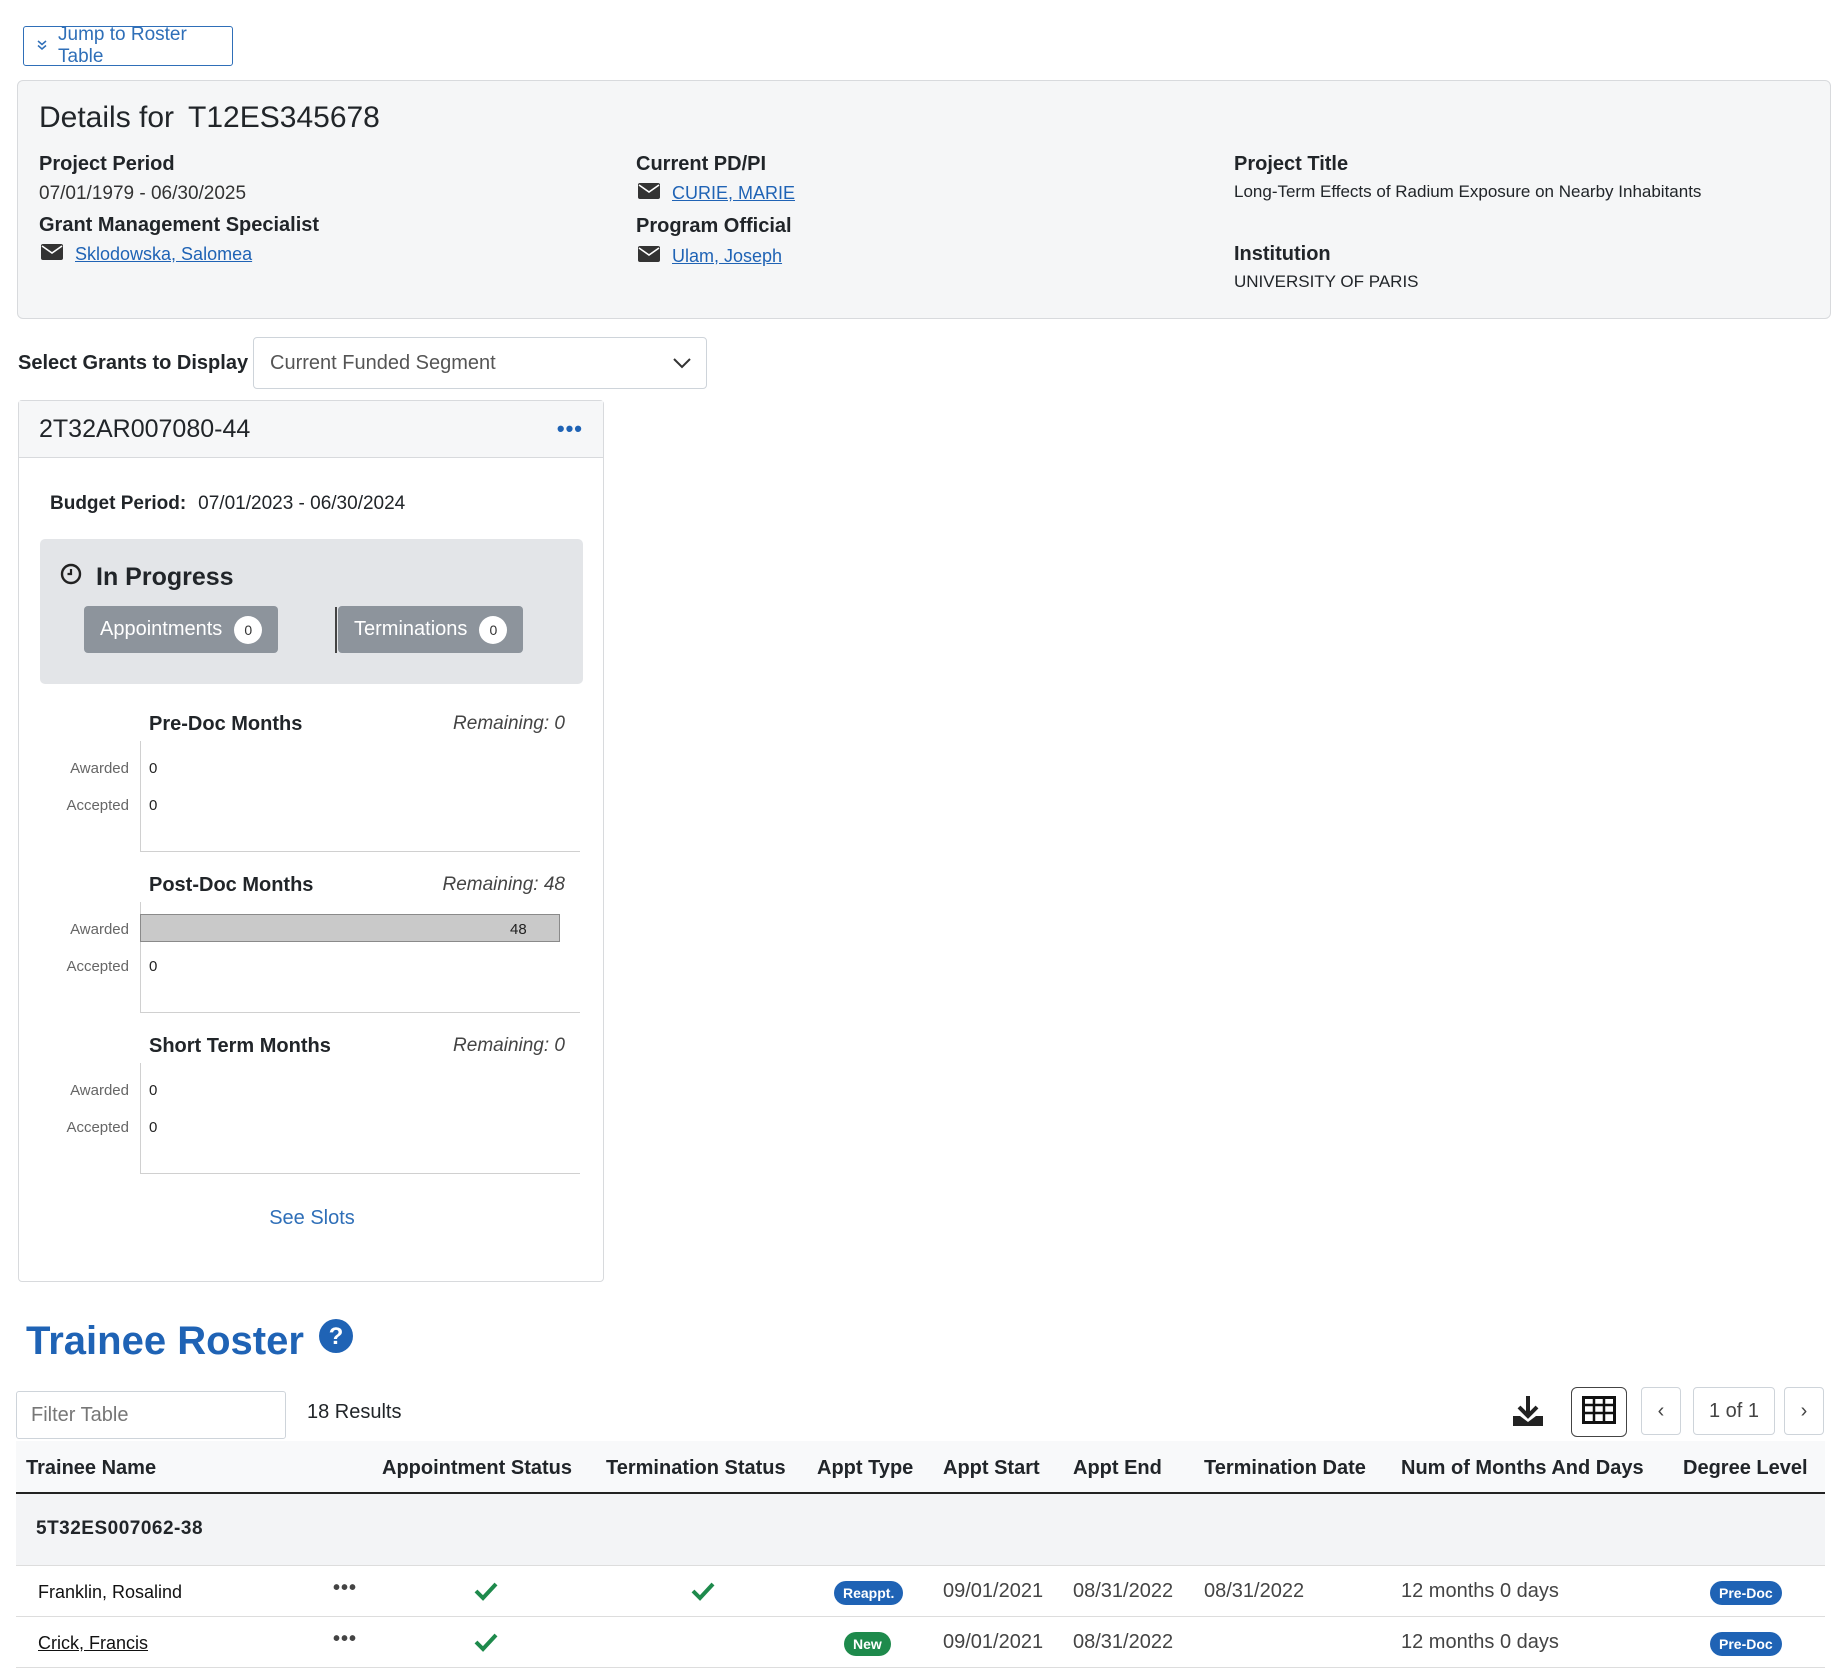 The width and height of the screenshot is (1846, 1668). I want to click on program-official-contact: Ulam, Joseph, so click(710, 256).